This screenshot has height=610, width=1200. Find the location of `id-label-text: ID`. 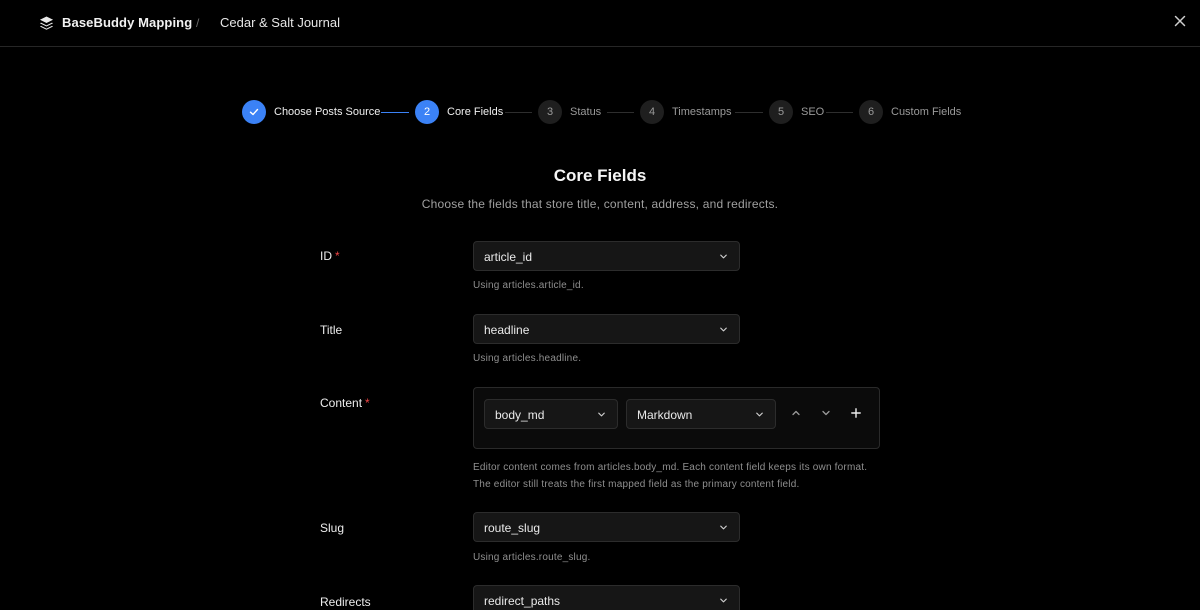

id-label-text: ID is located at coordinates (326, 256).